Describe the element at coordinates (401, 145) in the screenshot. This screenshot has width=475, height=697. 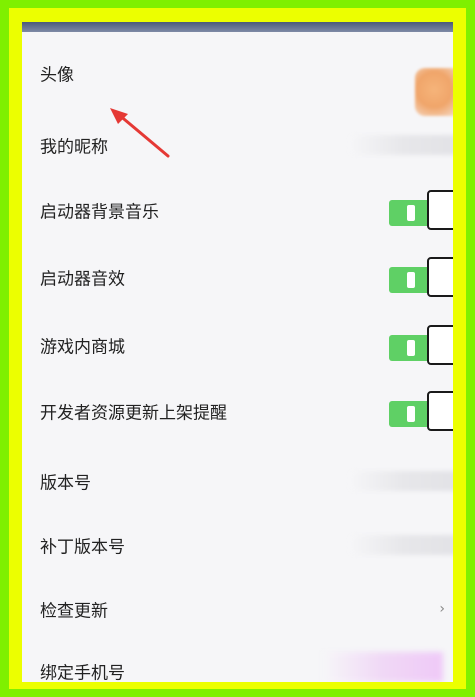
I see `nickname-value` at that location.